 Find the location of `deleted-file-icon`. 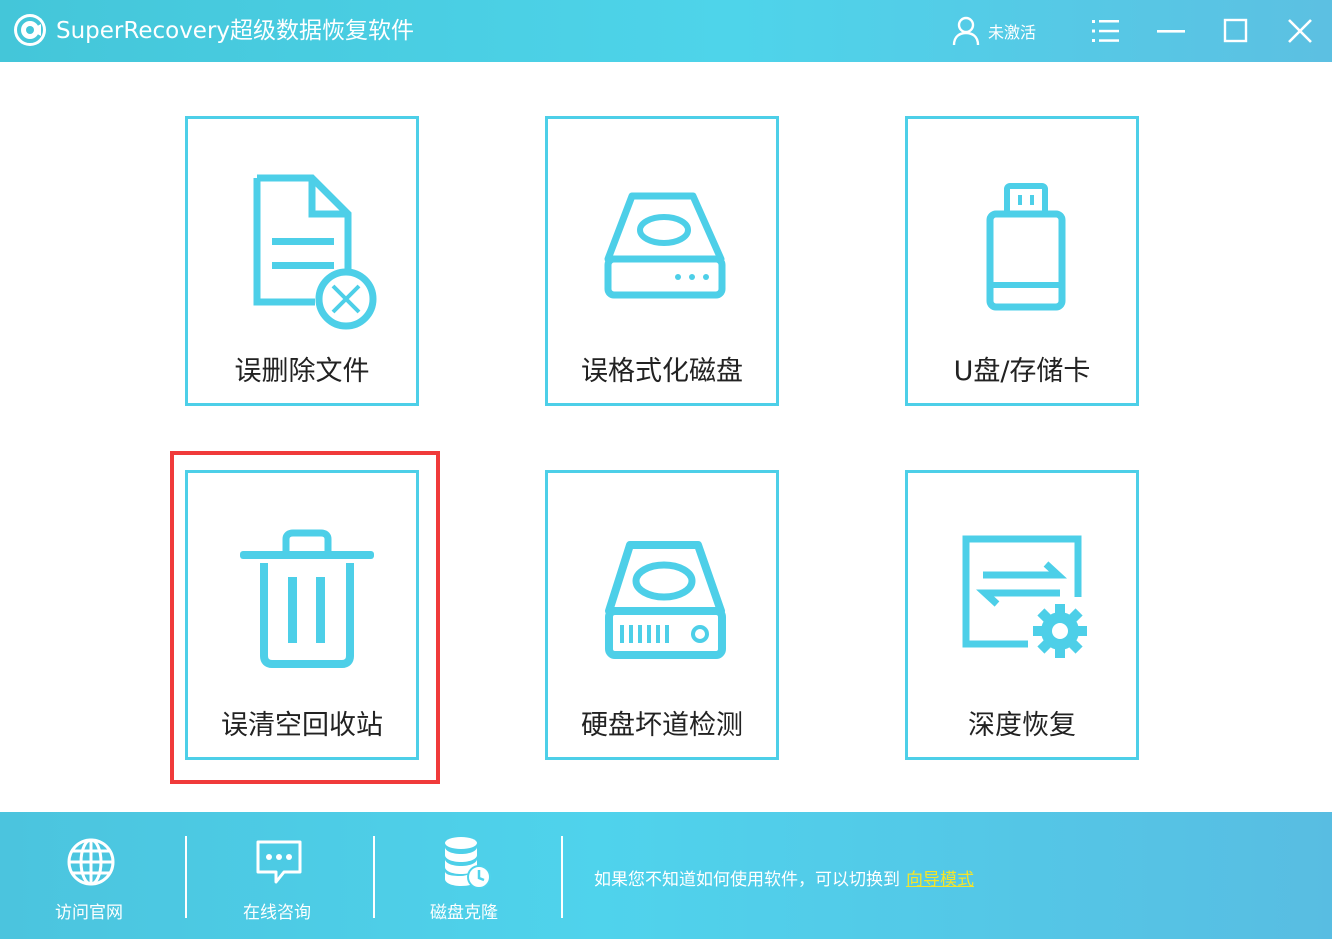

deleted-file-icon is located at coordinates (315, 252).